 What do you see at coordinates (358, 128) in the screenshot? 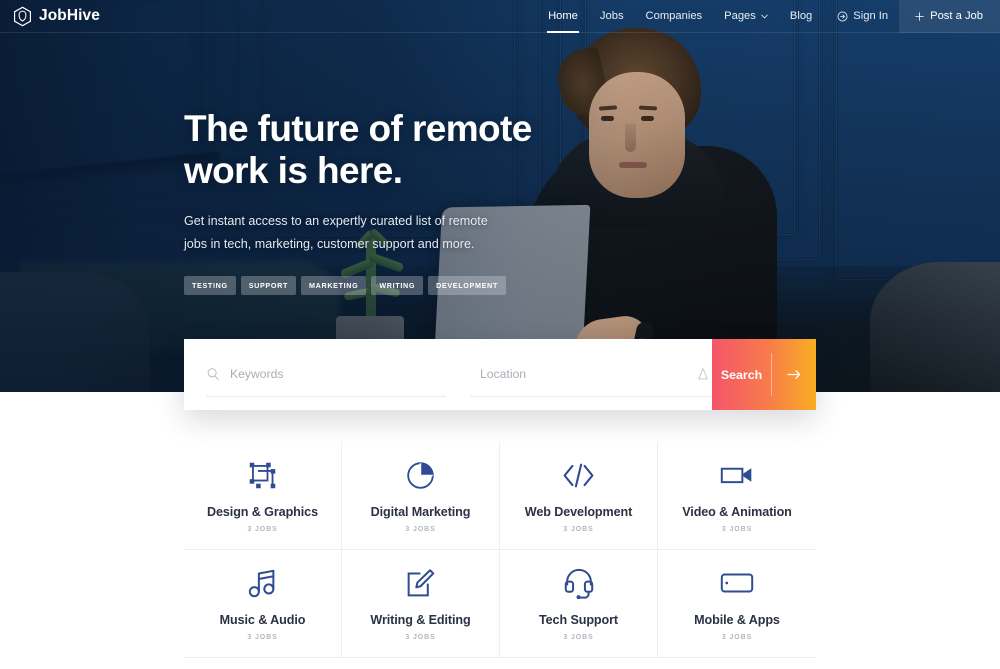
I see `hero-title-line-1: The future of remote` at bounding box center [358, 128].